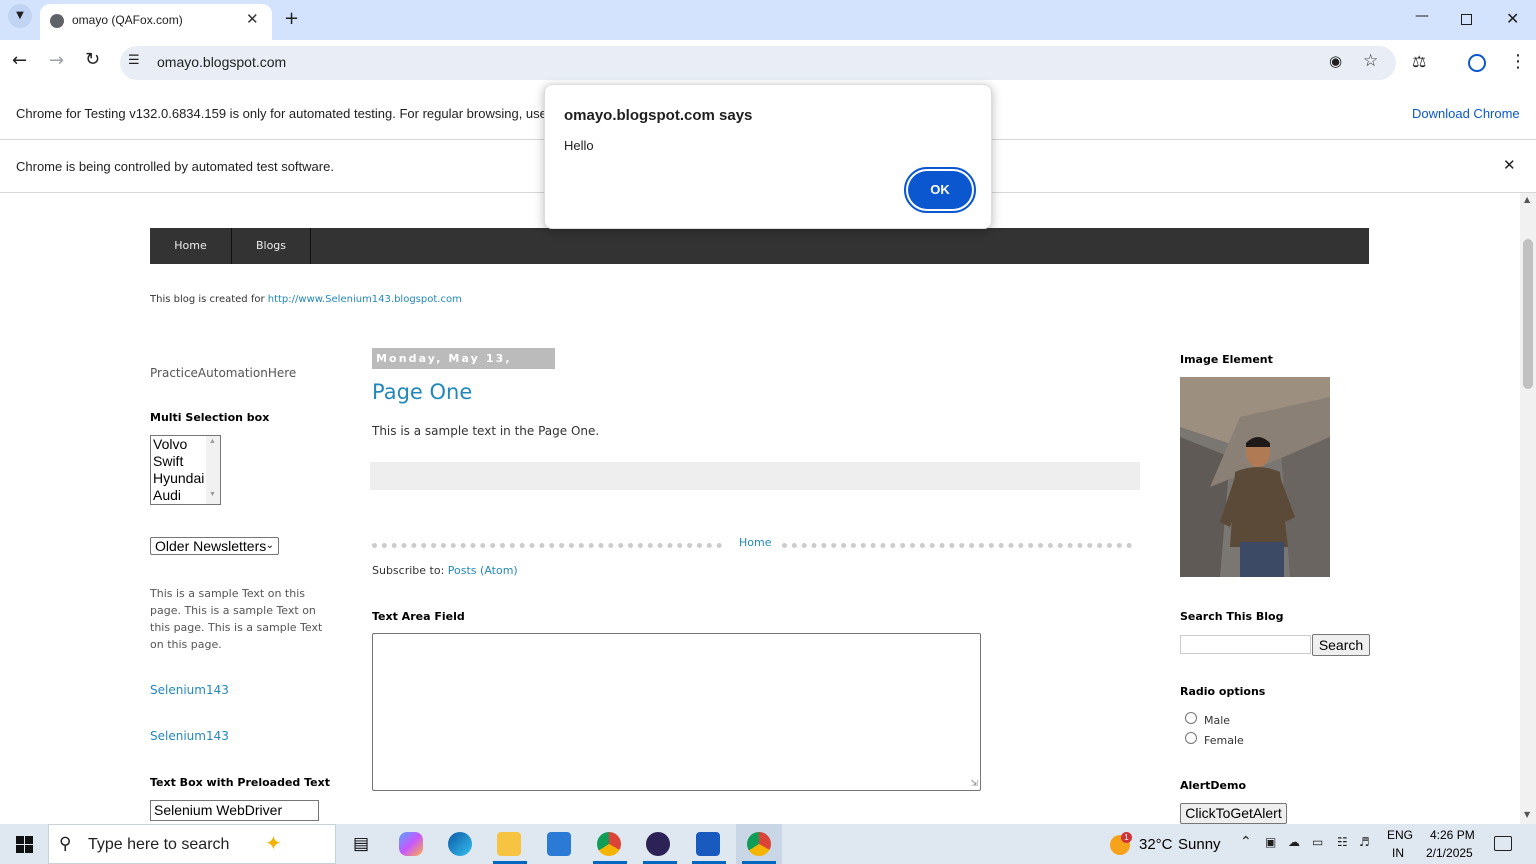 The image size is (1536, 864). Describe the element at coordinates (1503, 843) in the screenshot. I see `notification-icon` at that location.